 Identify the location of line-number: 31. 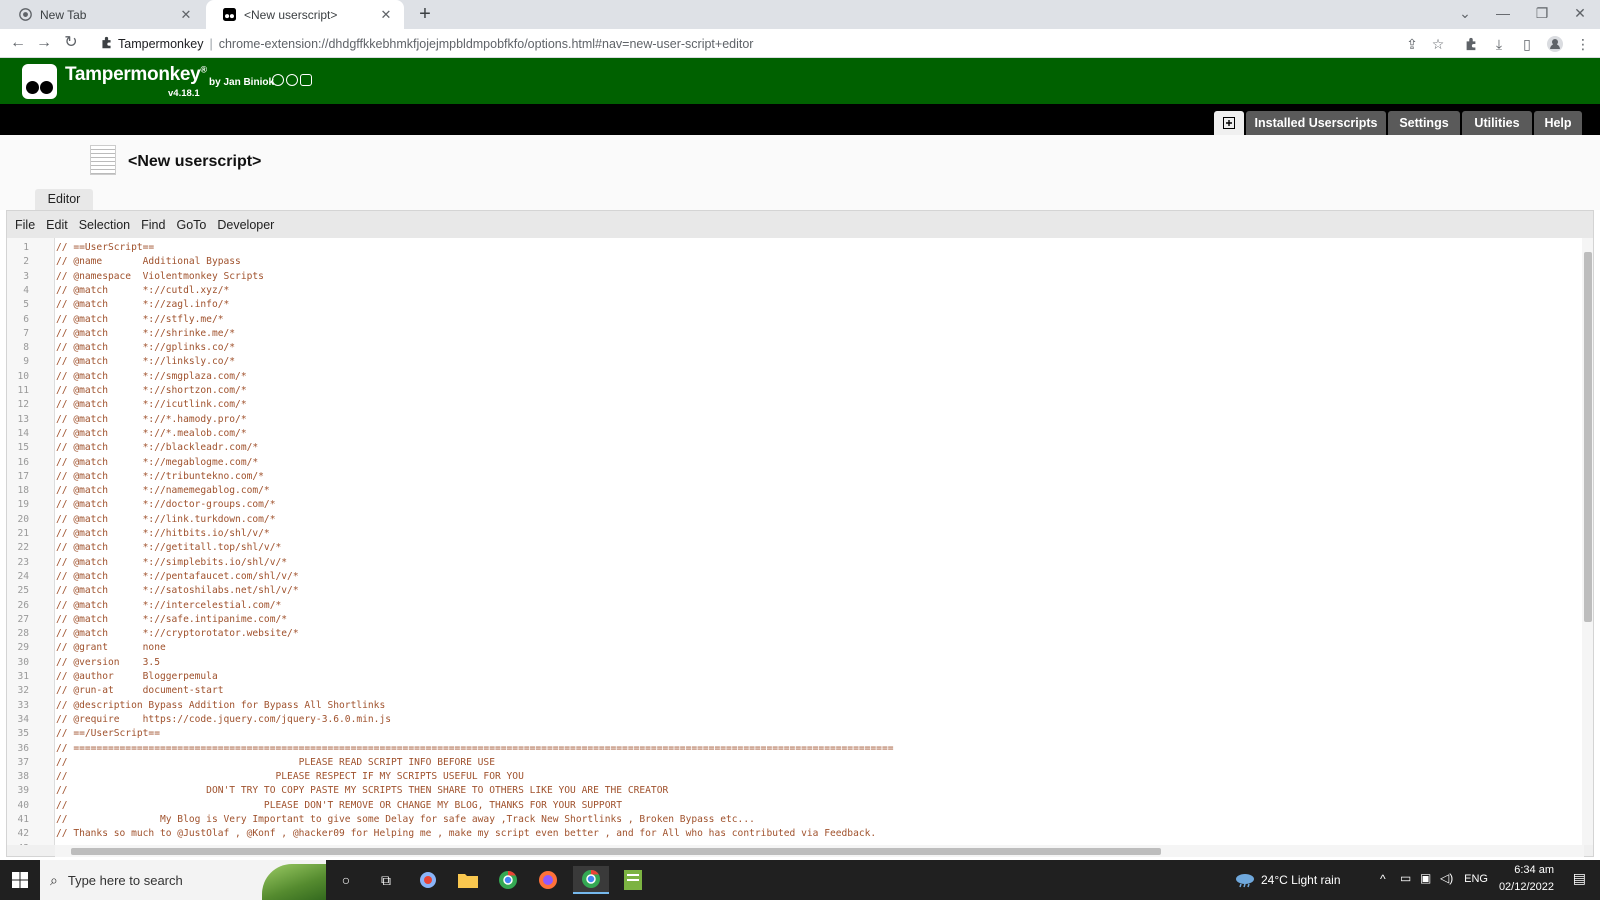
(23, 676).